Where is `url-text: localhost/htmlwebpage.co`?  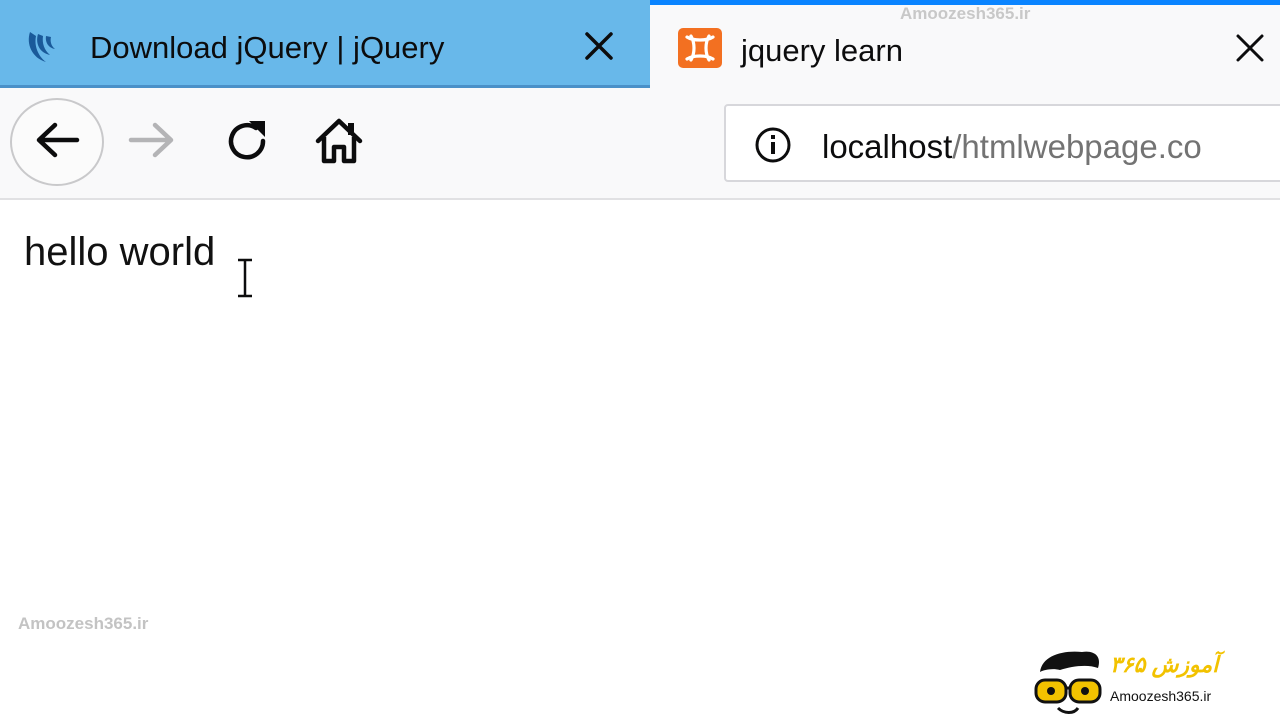 url-text: localhost/htmlwebpage.co is located at coordinates (1012, 147).